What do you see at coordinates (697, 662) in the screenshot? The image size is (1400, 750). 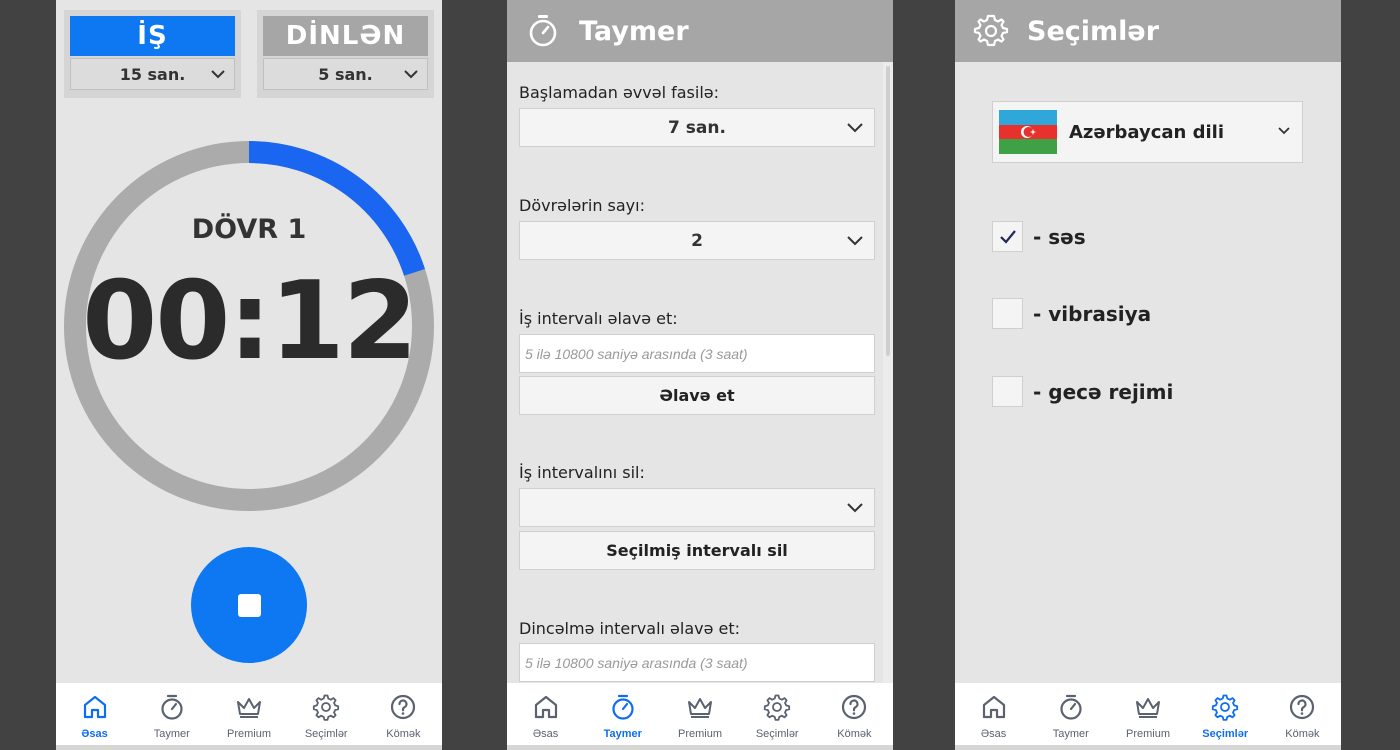 I see `add-rest-input: 5 ilə 10800 saniyə arasında (3 saat)` at bounding box center [697, 662].